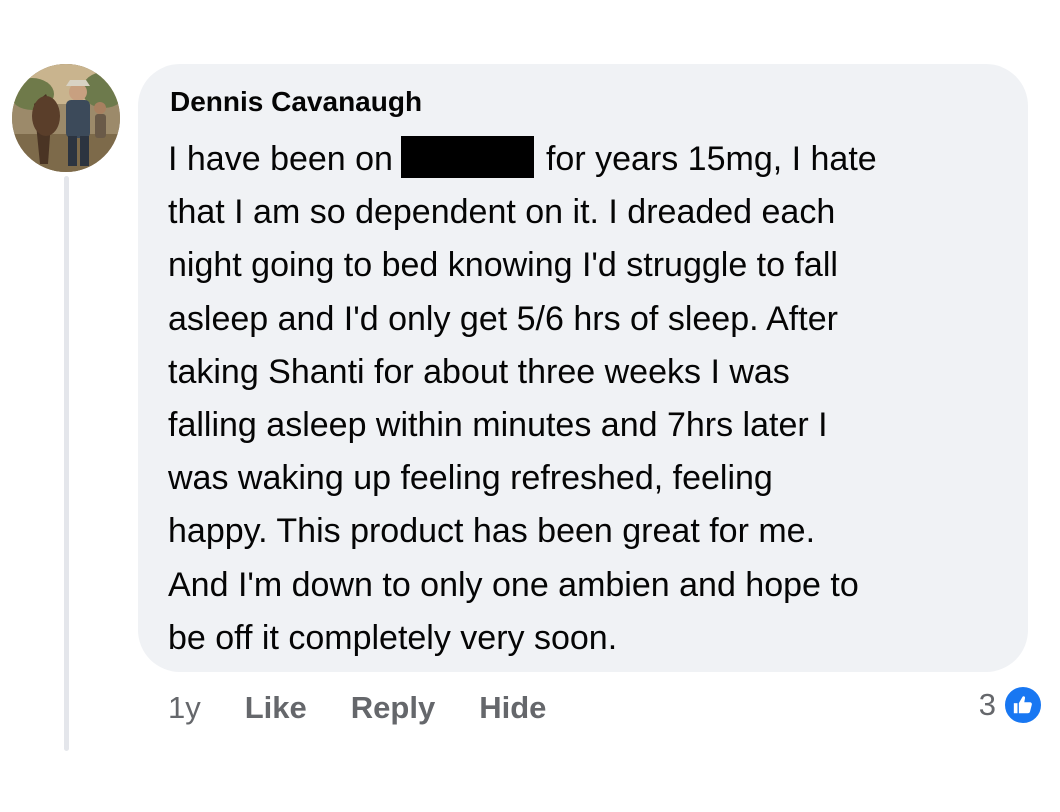  I want to click on reaction-summary: 3, so click(1011, 705).